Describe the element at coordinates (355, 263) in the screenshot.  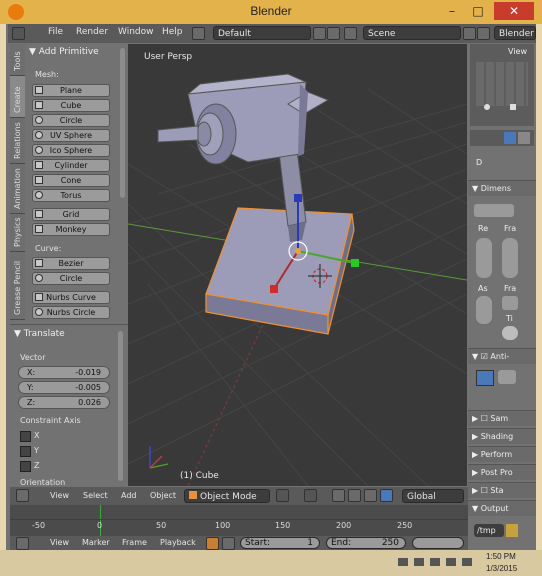
I see `x-handle-icon` at that location.